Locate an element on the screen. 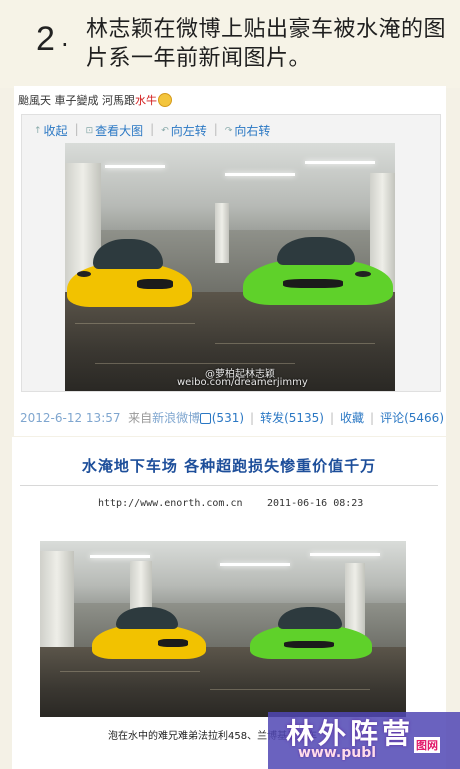  post-title: 颱風天 車子變成 河馬跟水牛 is located at coordinates (95, 100).